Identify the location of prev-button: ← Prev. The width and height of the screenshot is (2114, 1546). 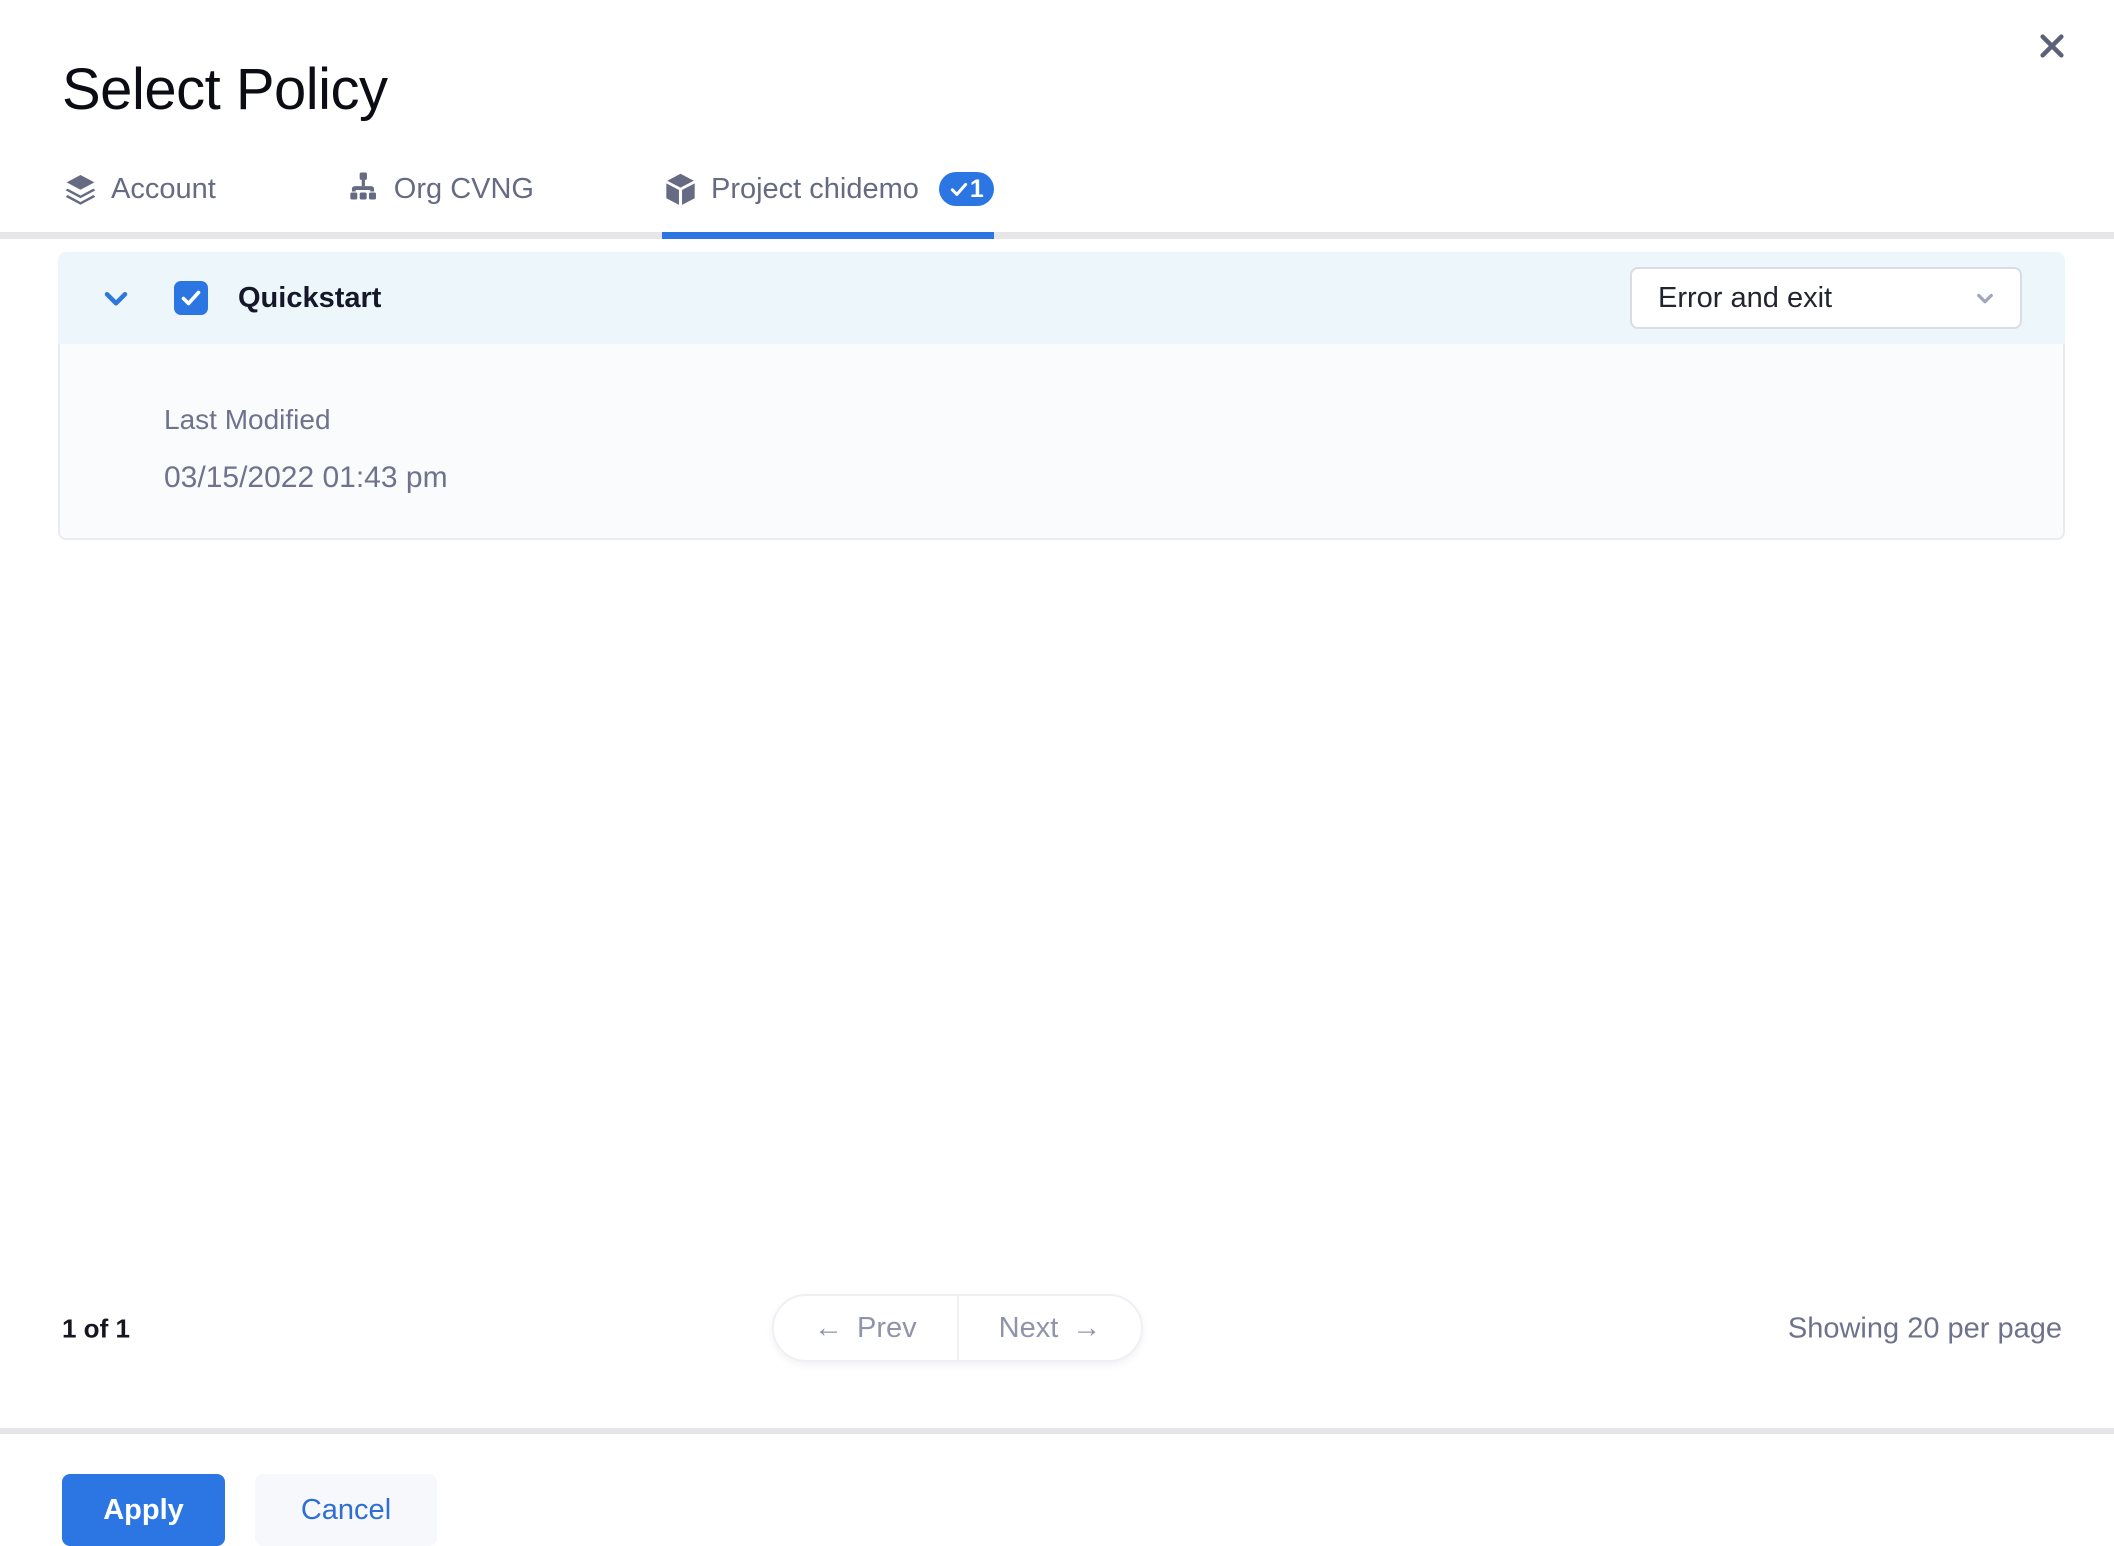
(865, 1328).